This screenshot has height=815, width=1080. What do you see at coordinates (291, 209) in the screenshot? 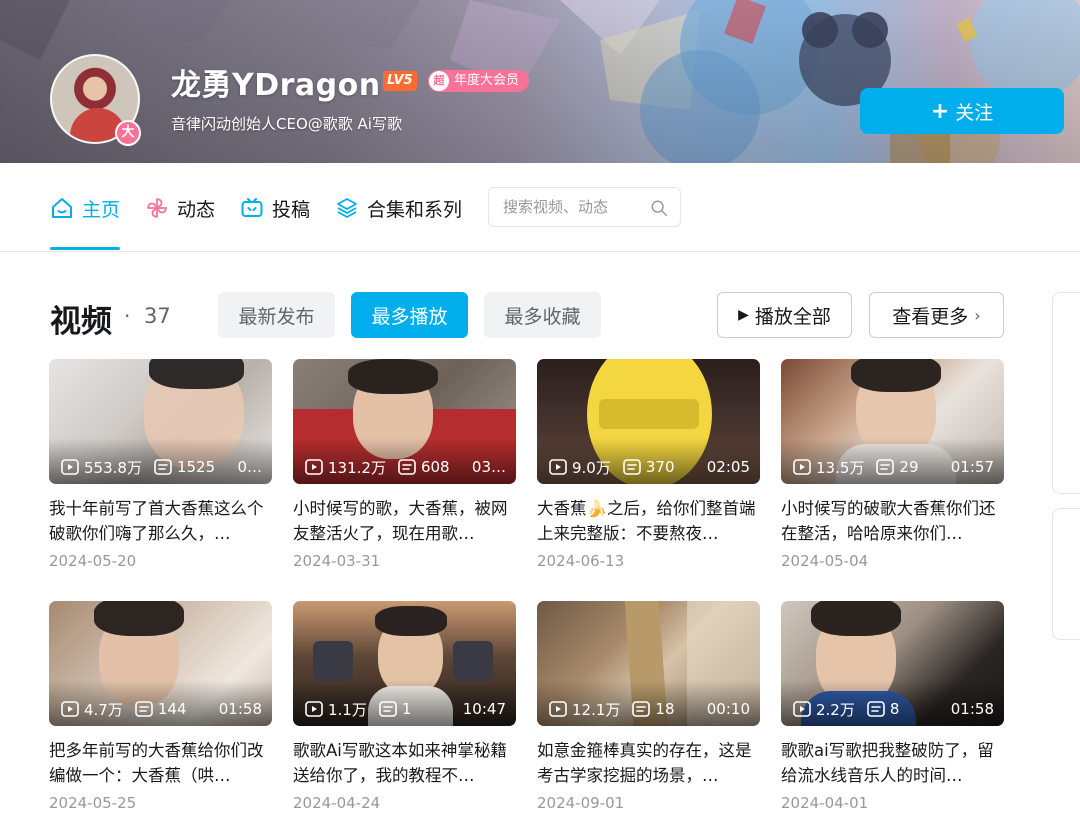
I see `tab-uploads-label: 投稿` at bounding box center [291, 209].